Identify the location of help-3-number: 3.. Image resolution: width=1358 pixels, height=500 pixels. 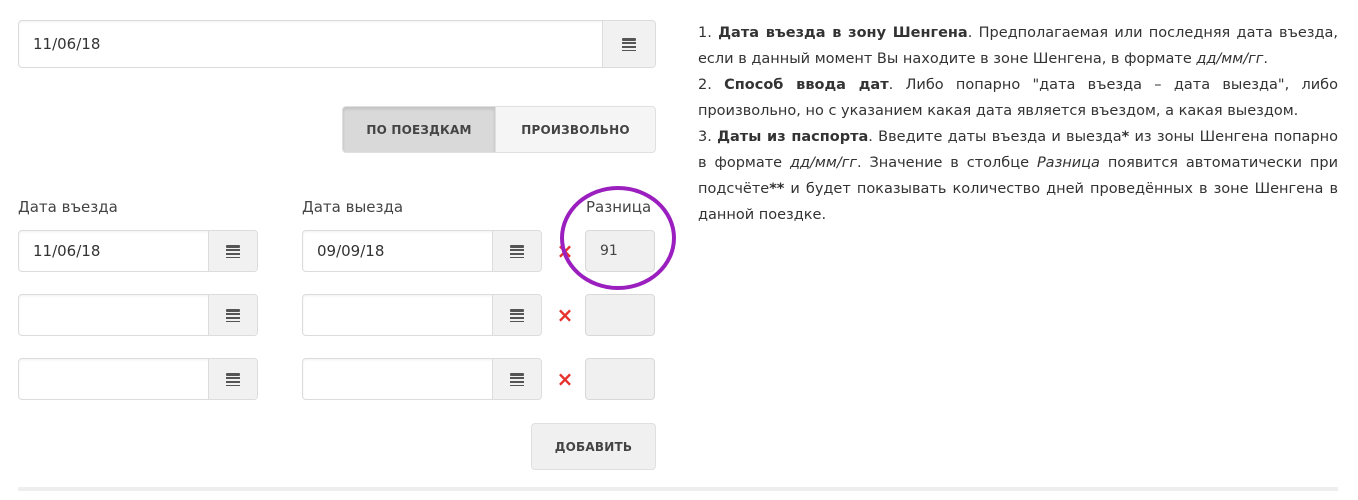
(708, 137).